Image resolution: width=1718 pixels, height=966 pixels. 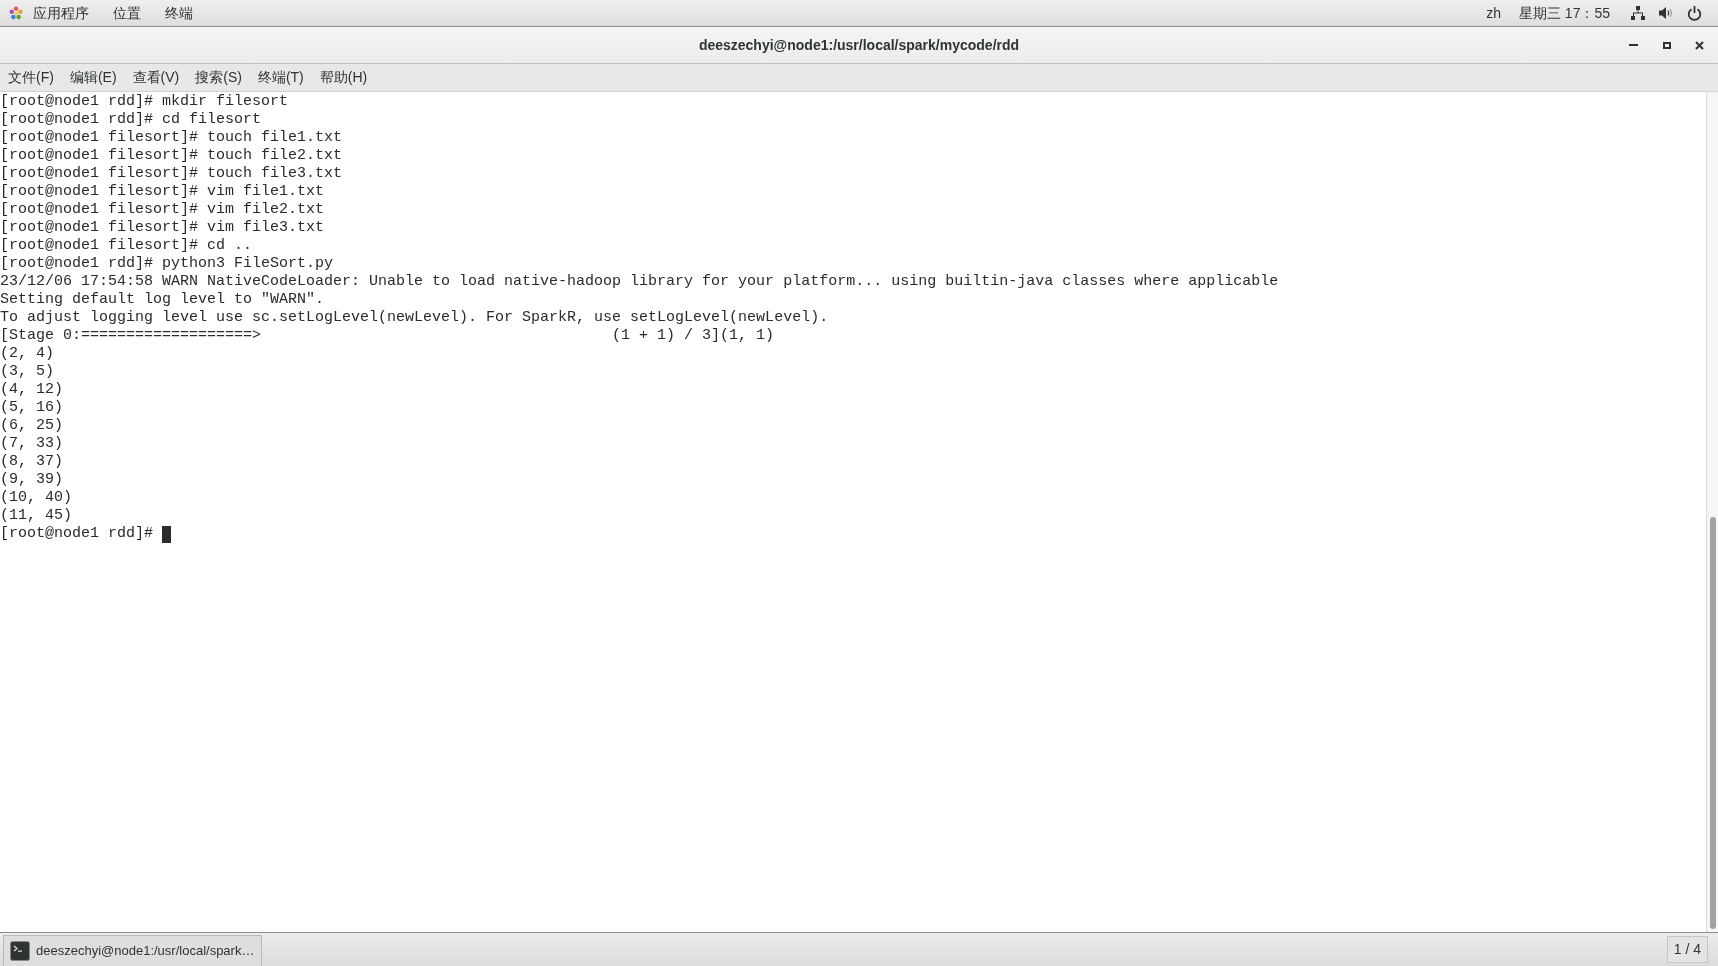 What do you see at coordinates (414, 318) in the screenshot?
I see `terminal-line: To adjust logging level use sc.setLogLevel(newLevel). For SparkR, use setLogLevel(newLevel).` at bounding box center [414, 318].